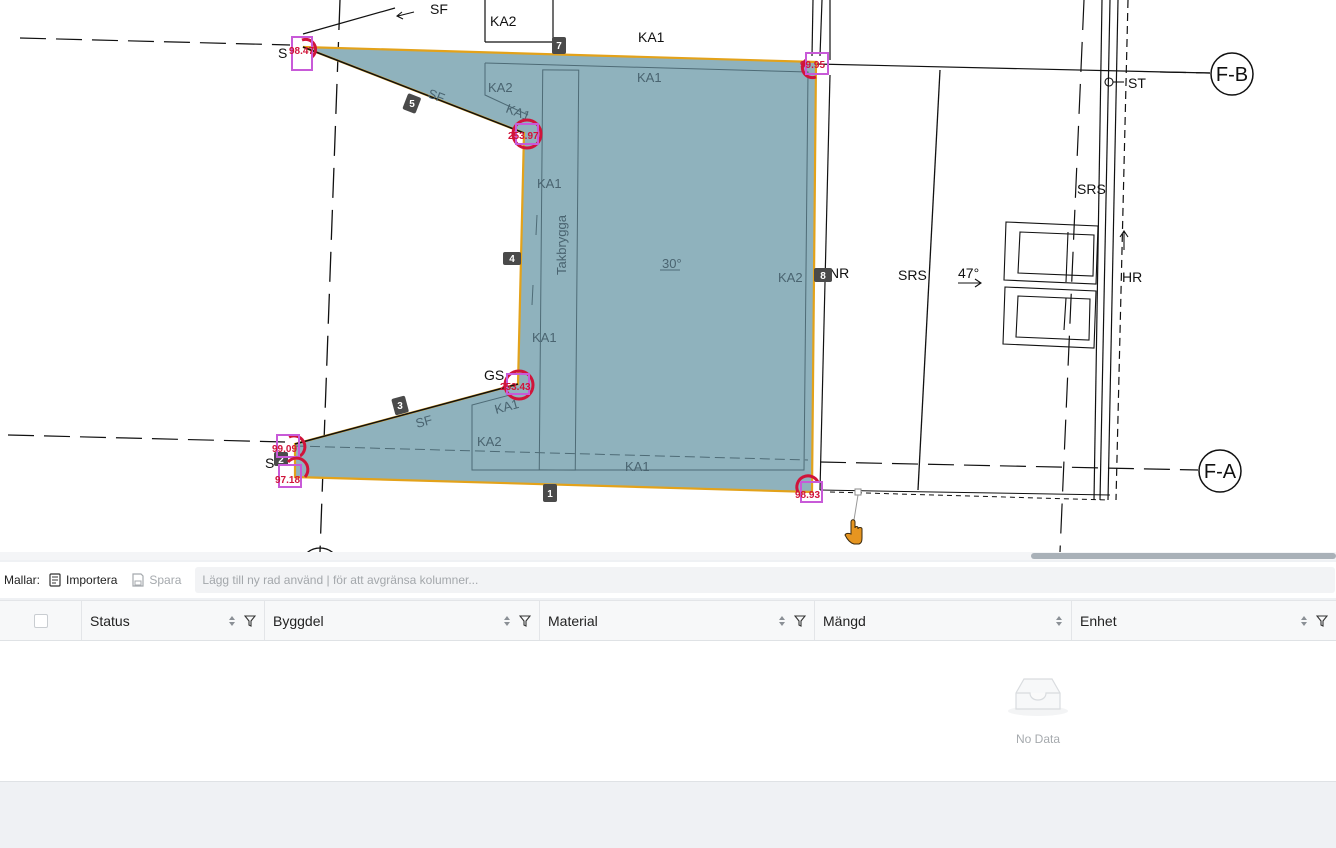  Describe the element at coordinates (844, 620) in the screenshot. I see `column-title-mangd: Mängd` at that location.